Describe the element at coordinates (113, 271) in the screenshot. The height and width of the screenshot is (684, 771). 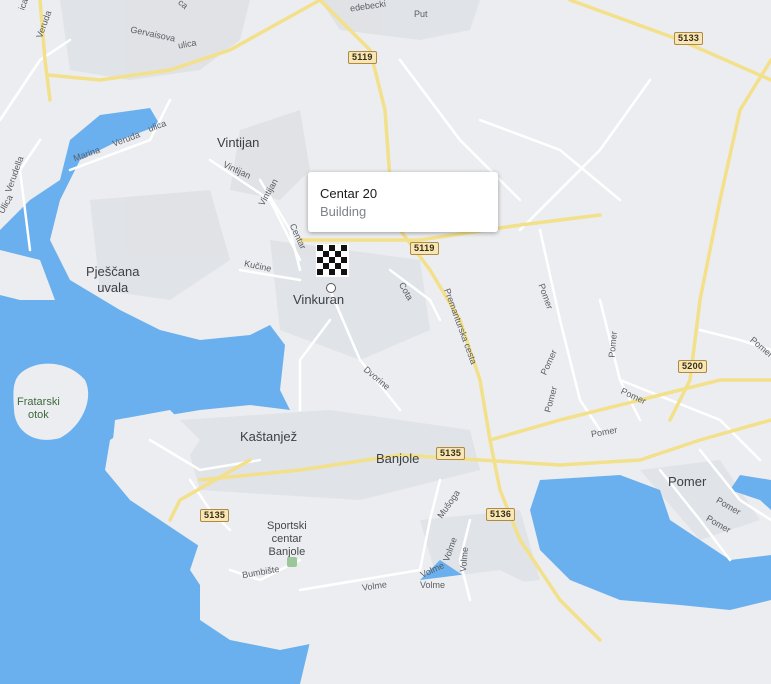
I see `place-label-pjescana-line1: Pješčana` at that location.